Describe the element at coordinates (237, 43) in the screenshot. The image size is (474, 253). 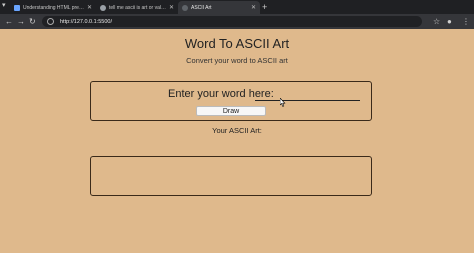
I see `page-title: Word To ASCII Art` at that location.